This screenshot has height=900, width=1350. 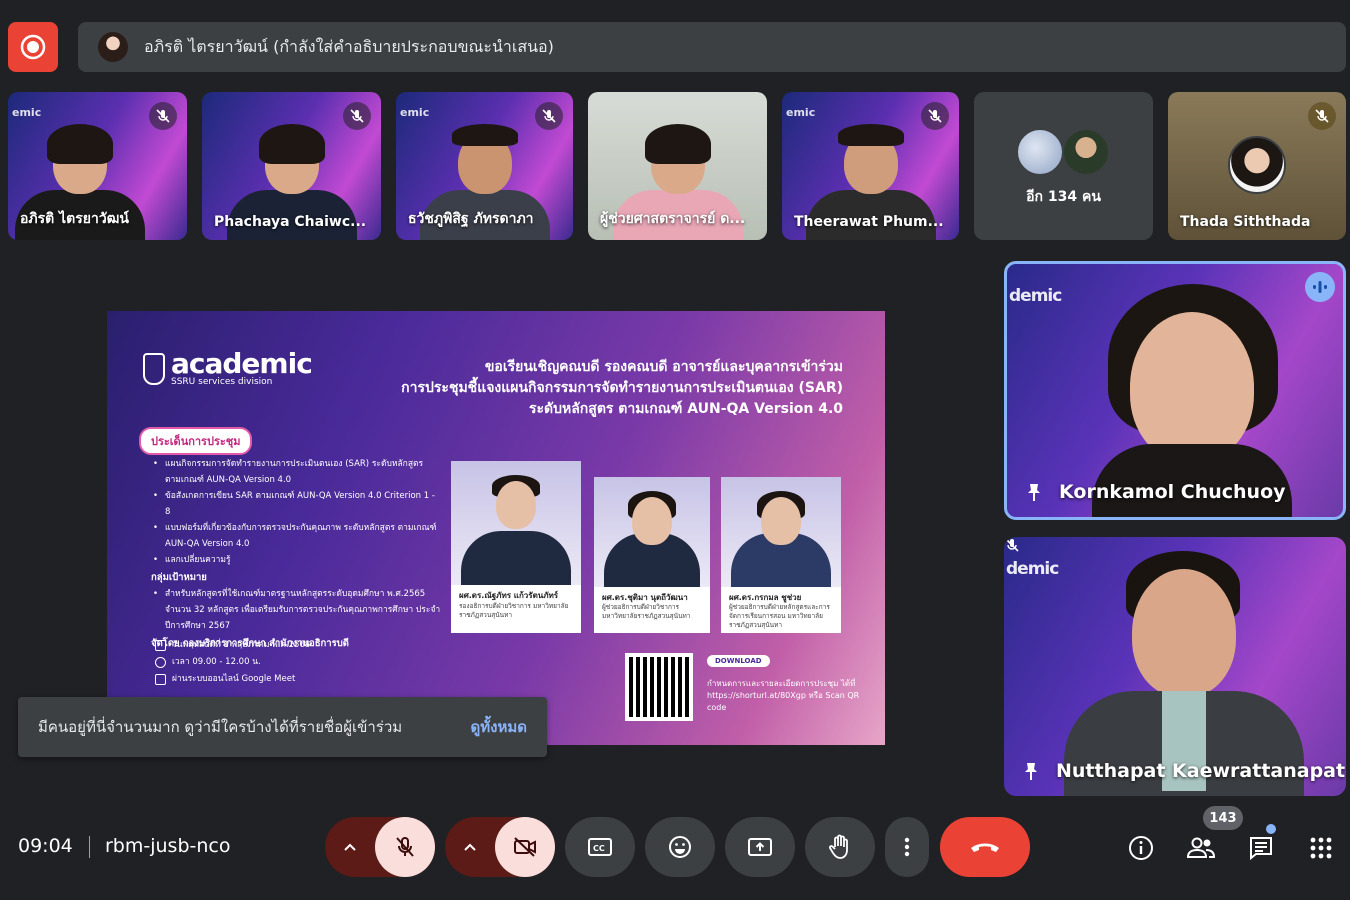 I want to click on people-button, so click(x=1201, y=848).